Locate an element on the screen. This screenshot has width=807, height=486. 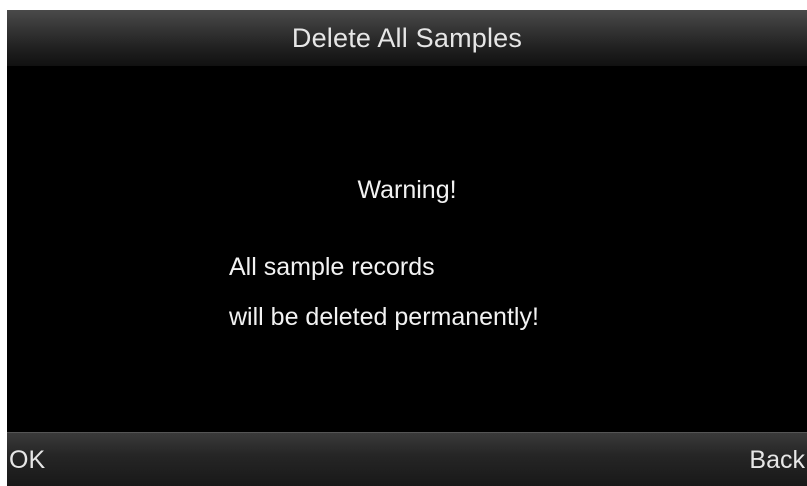
page-title: Delete All Samples is located at coordinates (407, 37).